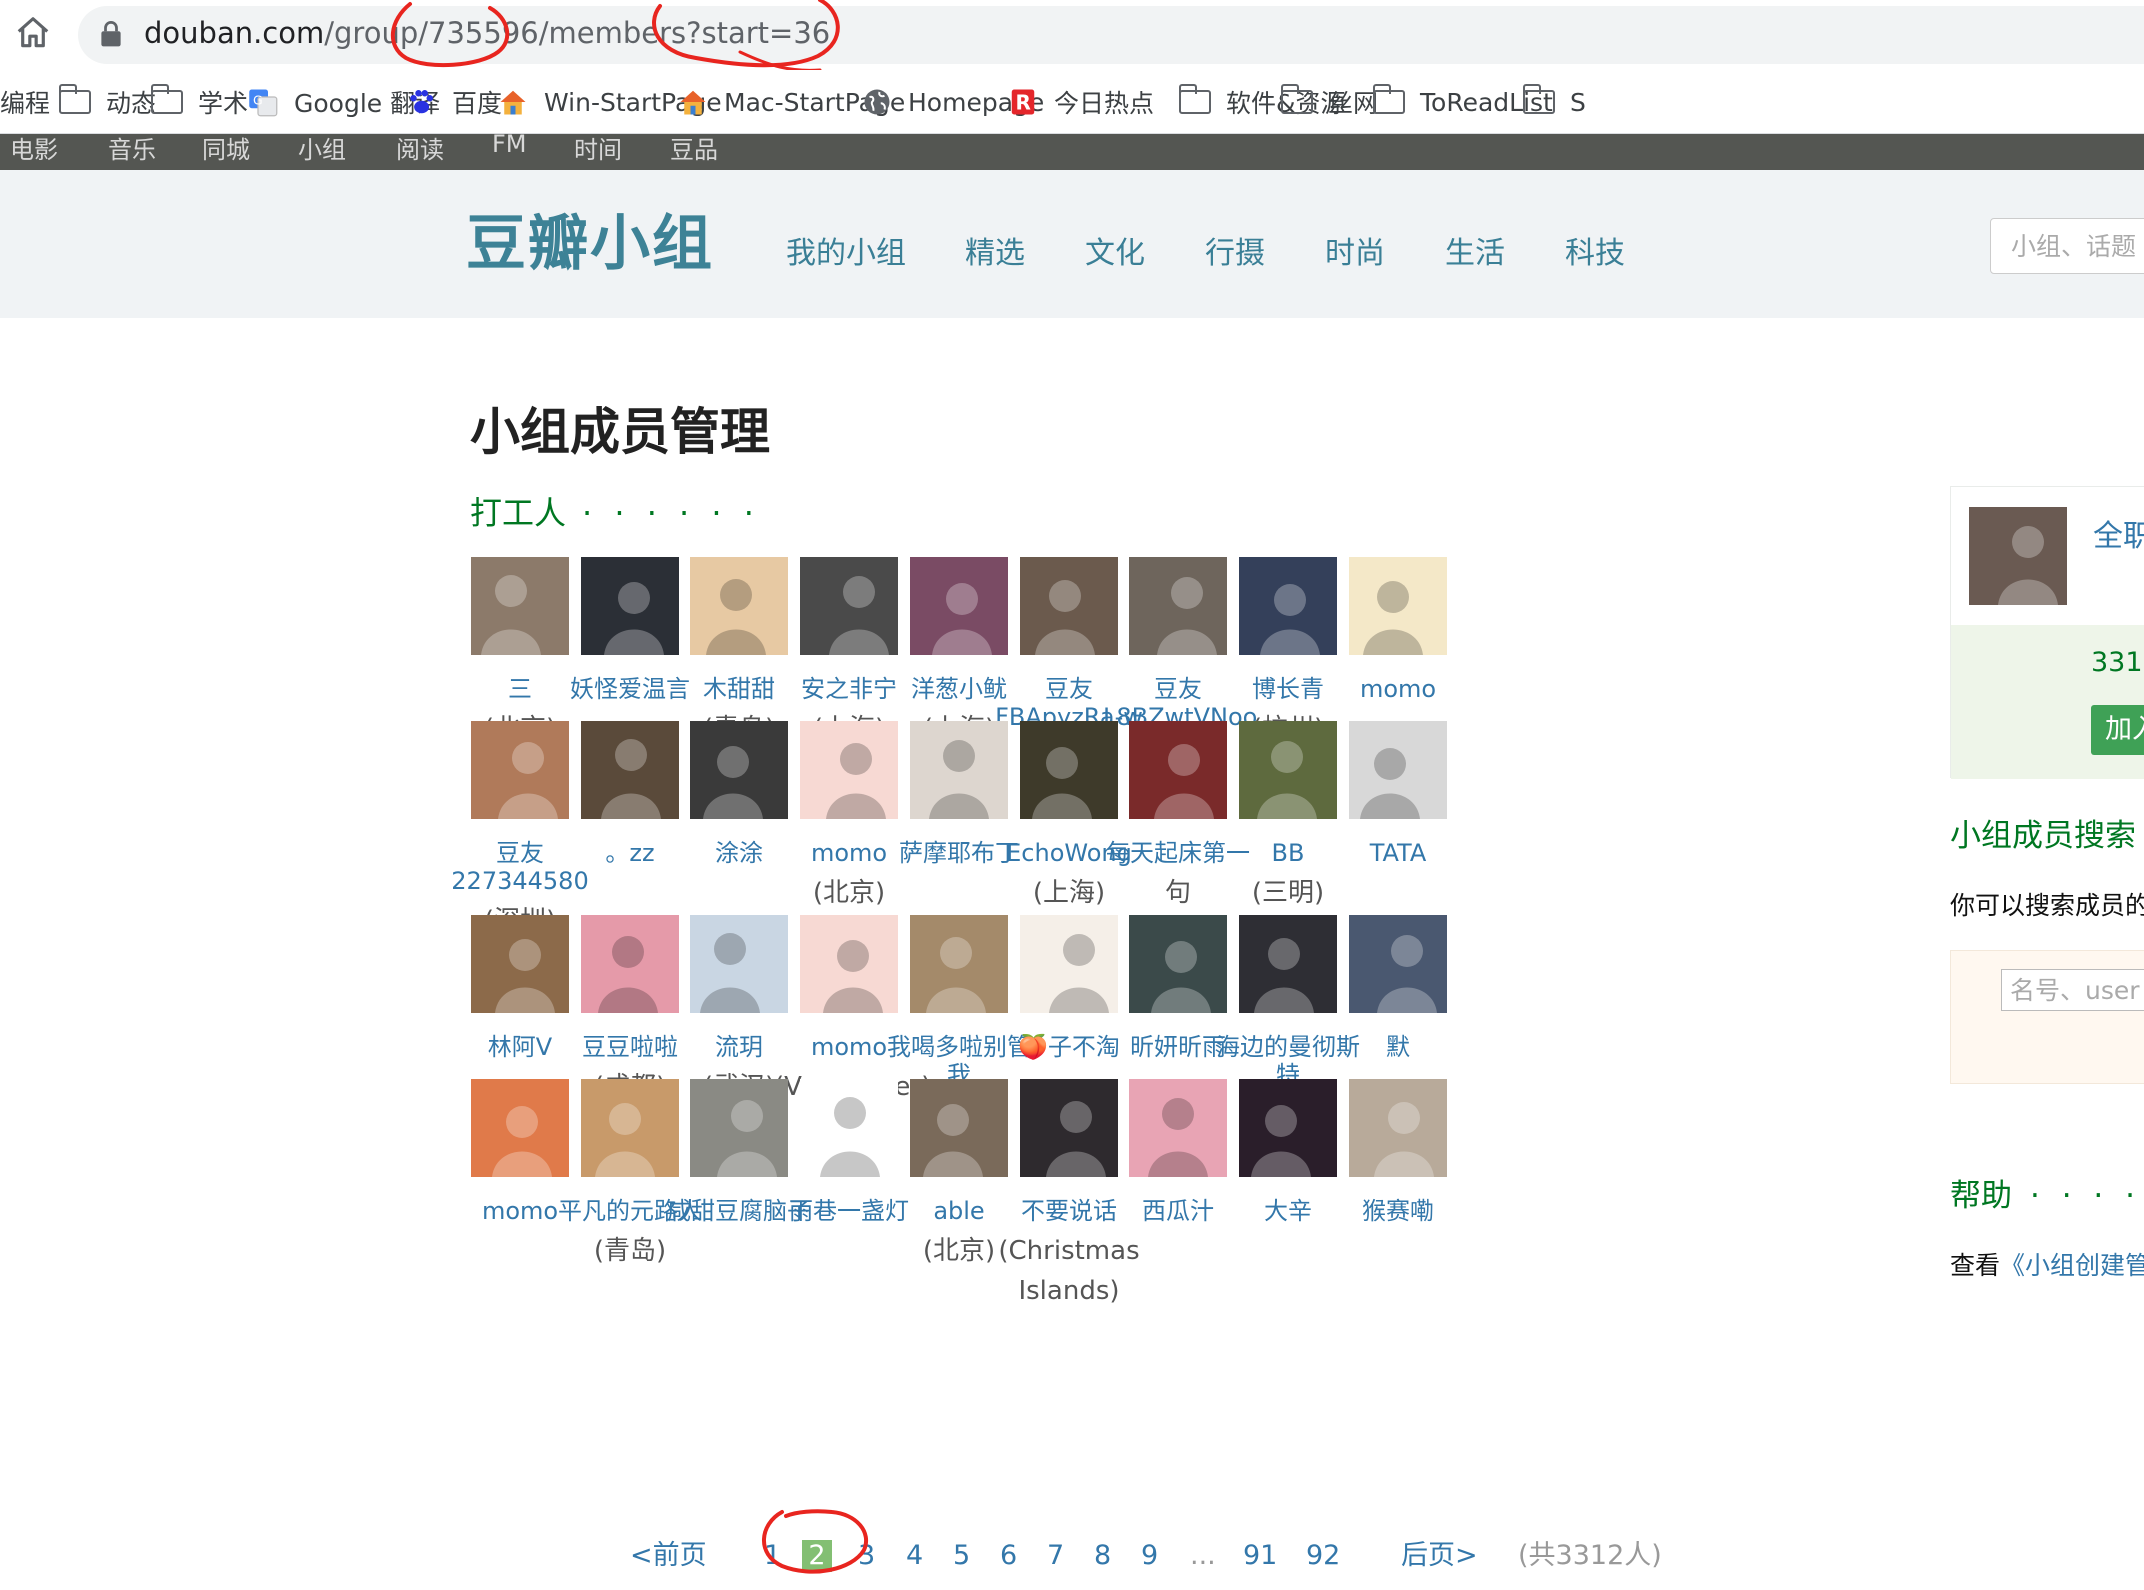  I want to click on member-item: 默, so click(1398, 988).